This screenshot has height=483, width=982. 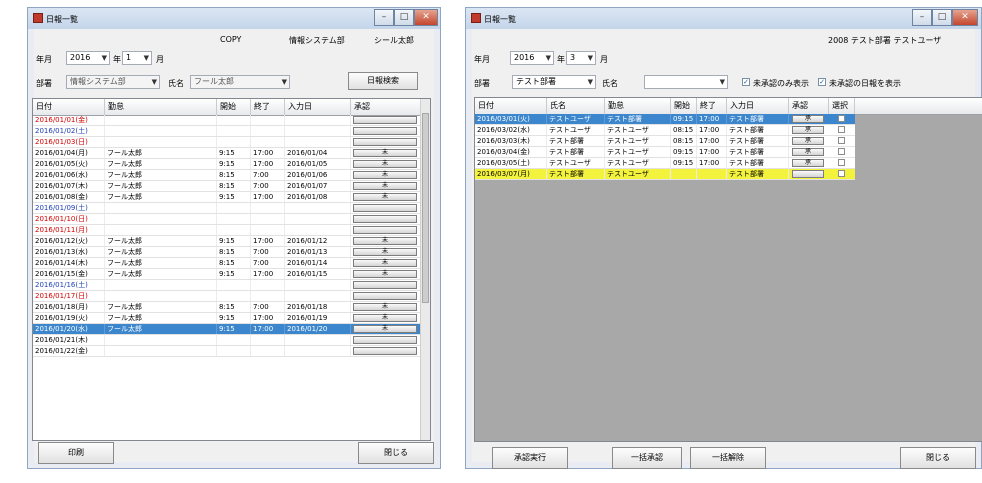 What do you see at coordinates (530, 458) in the screenshot?
I see `approve-execute-button: 承認実行` at bounding box center [530, 458].